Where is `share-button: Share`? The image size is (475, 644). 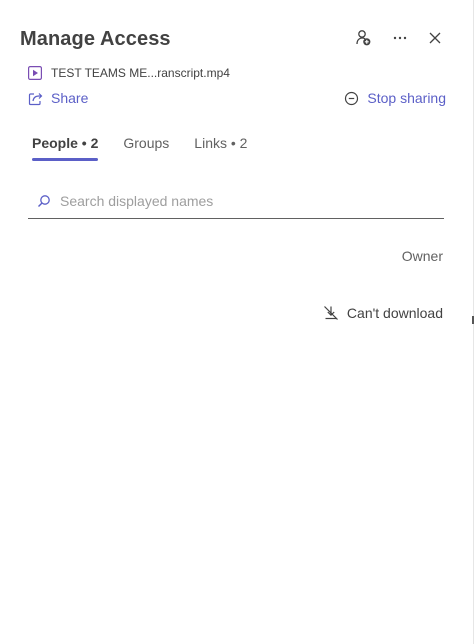
share-button: Share is located at coordinates (58, 98).